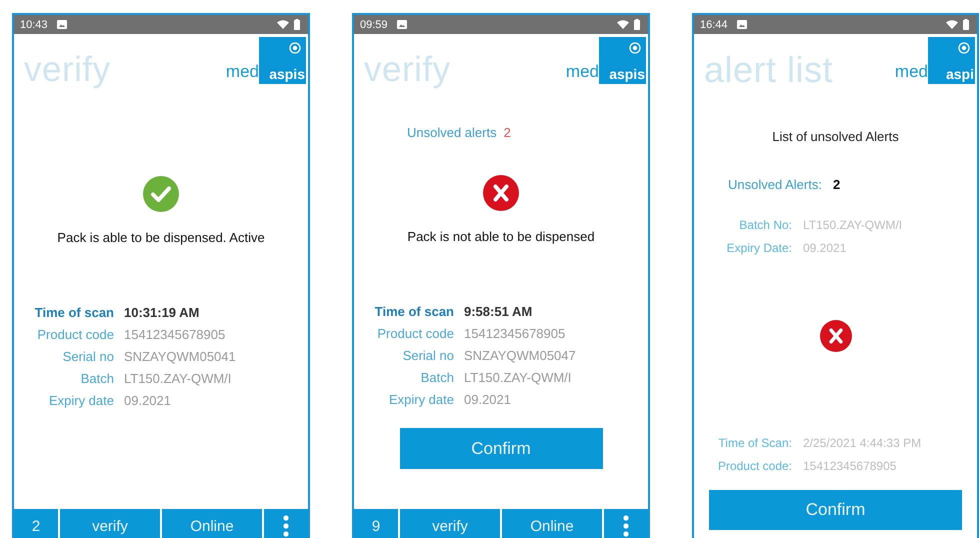 Image resolution: width=979 pixels, height=538 pixels. I want to click on nav-button: 9, so click(376, 523).